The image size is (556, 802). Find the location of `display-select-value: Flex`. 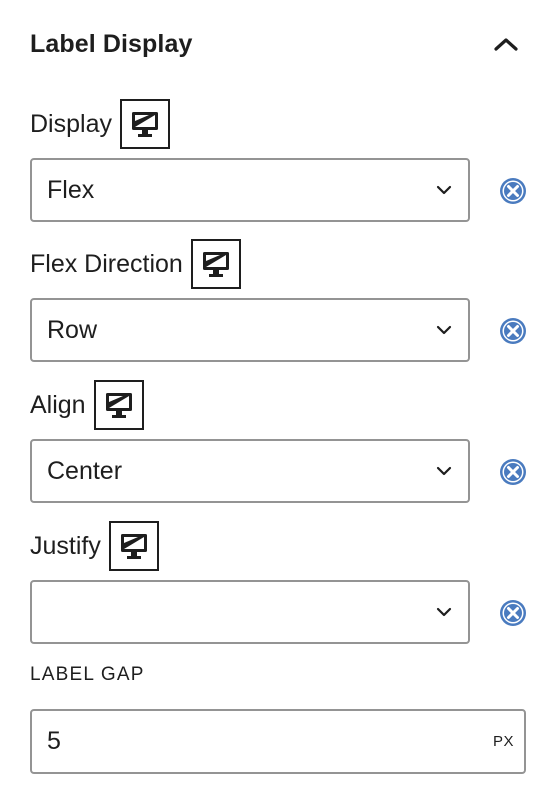

display-select-value: Flex is located at coordinates (71, 189).